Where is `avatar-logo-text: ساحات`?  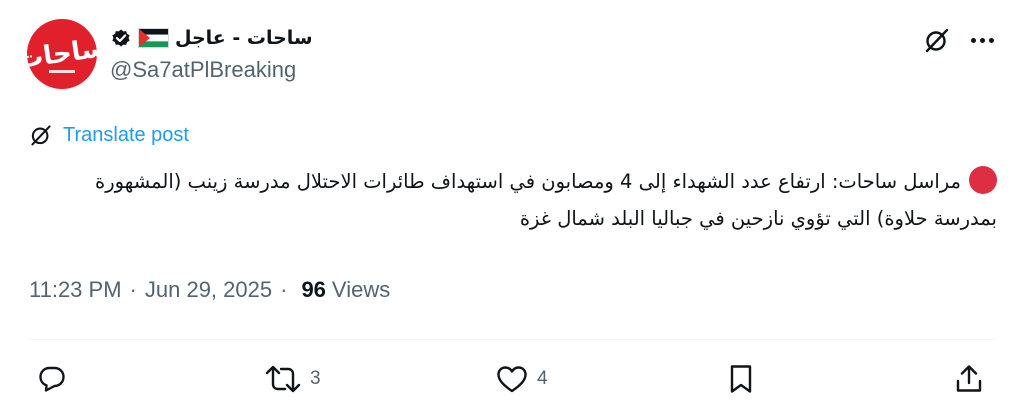
avatar-logo-text: ساحات is located at coordinates (62, 54).